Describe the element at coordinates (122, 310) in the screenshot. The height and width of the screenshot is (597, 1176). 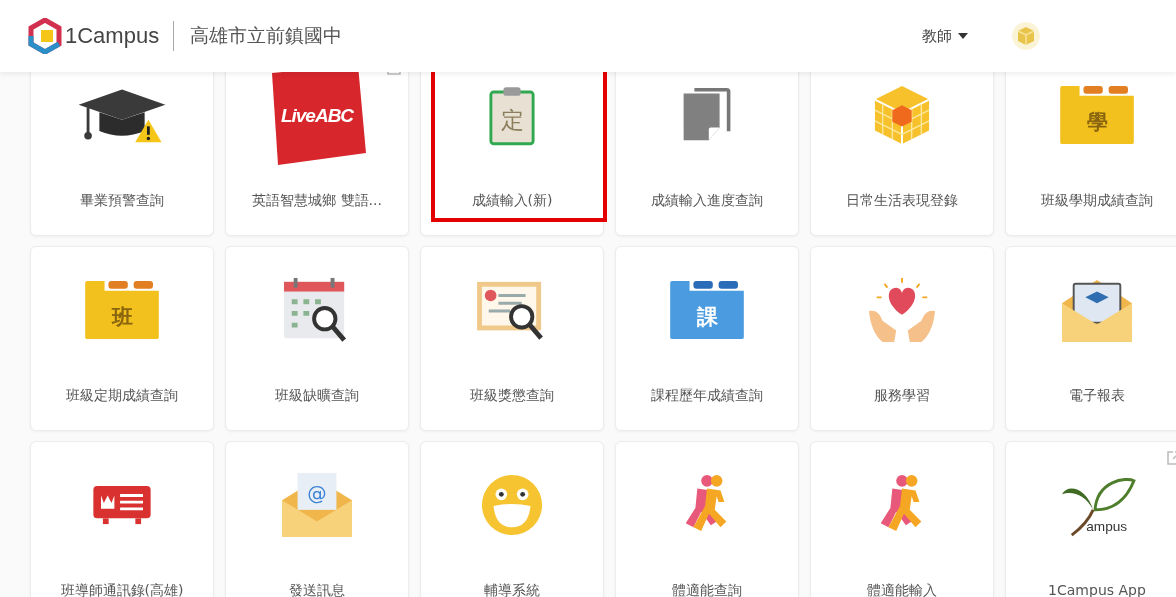
I see `folder-icon: 班` at that location.